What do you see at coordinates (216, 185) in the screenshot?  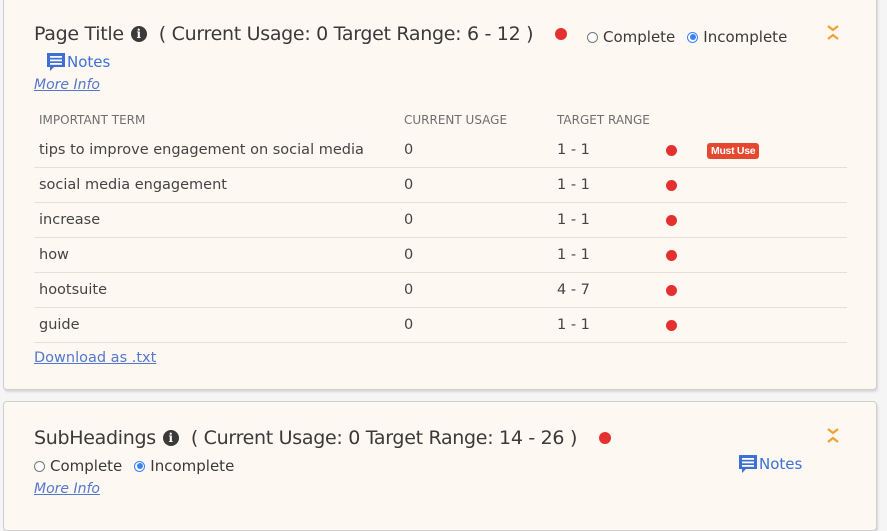 I see `term-cell: social media engagement` at bounding box center [216, 185].